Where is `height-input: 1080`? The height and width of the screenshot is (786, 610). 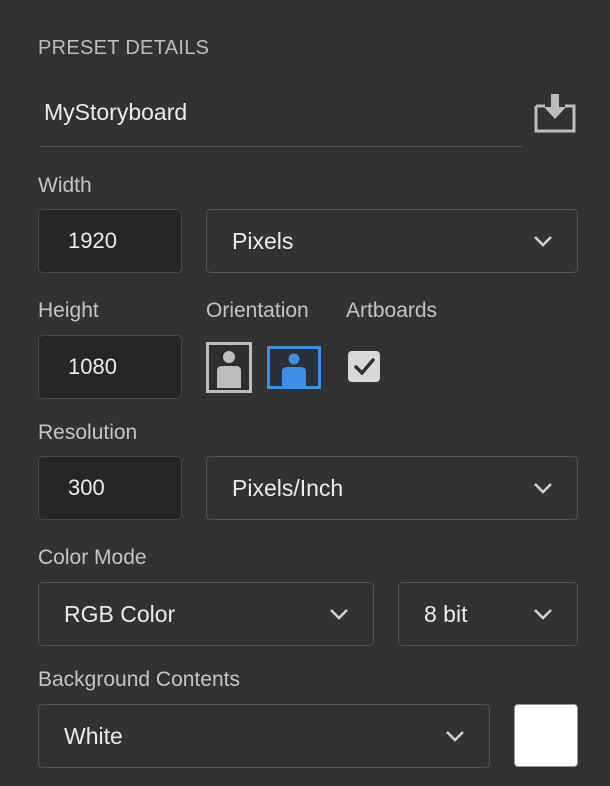
height-input: 1080 is located at coordinates (110, 367).